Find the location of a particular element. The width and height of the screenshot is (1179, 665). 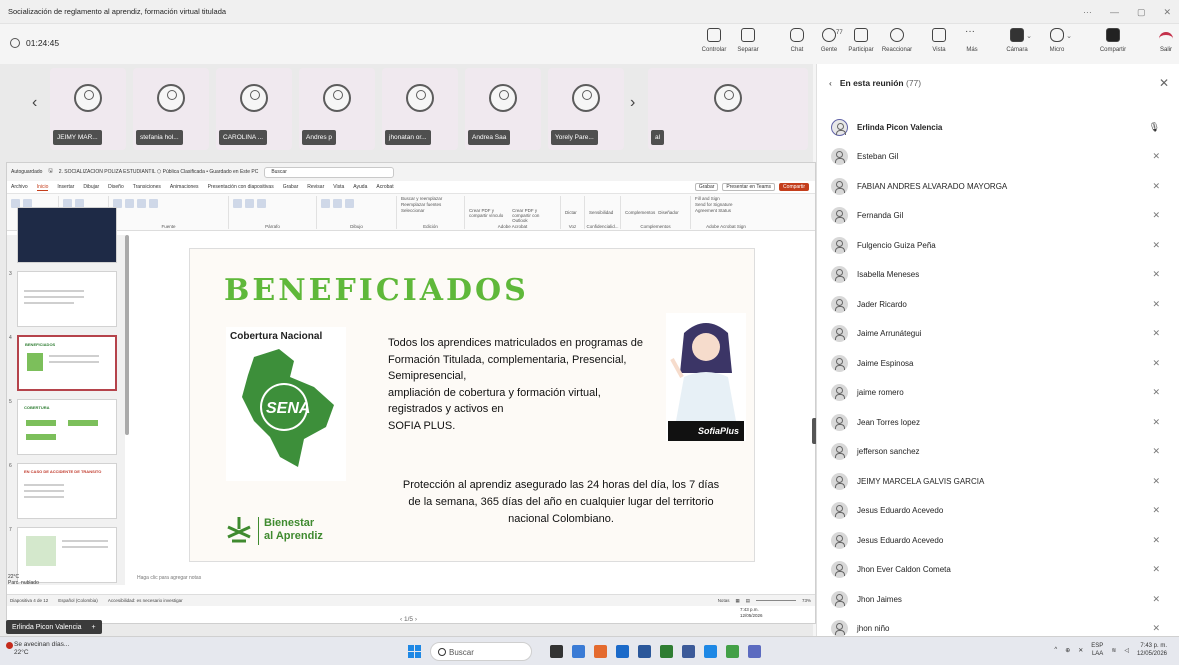

slide-thumbnail-selected: BENEFICIADOS is located at coordinates (67, 363).